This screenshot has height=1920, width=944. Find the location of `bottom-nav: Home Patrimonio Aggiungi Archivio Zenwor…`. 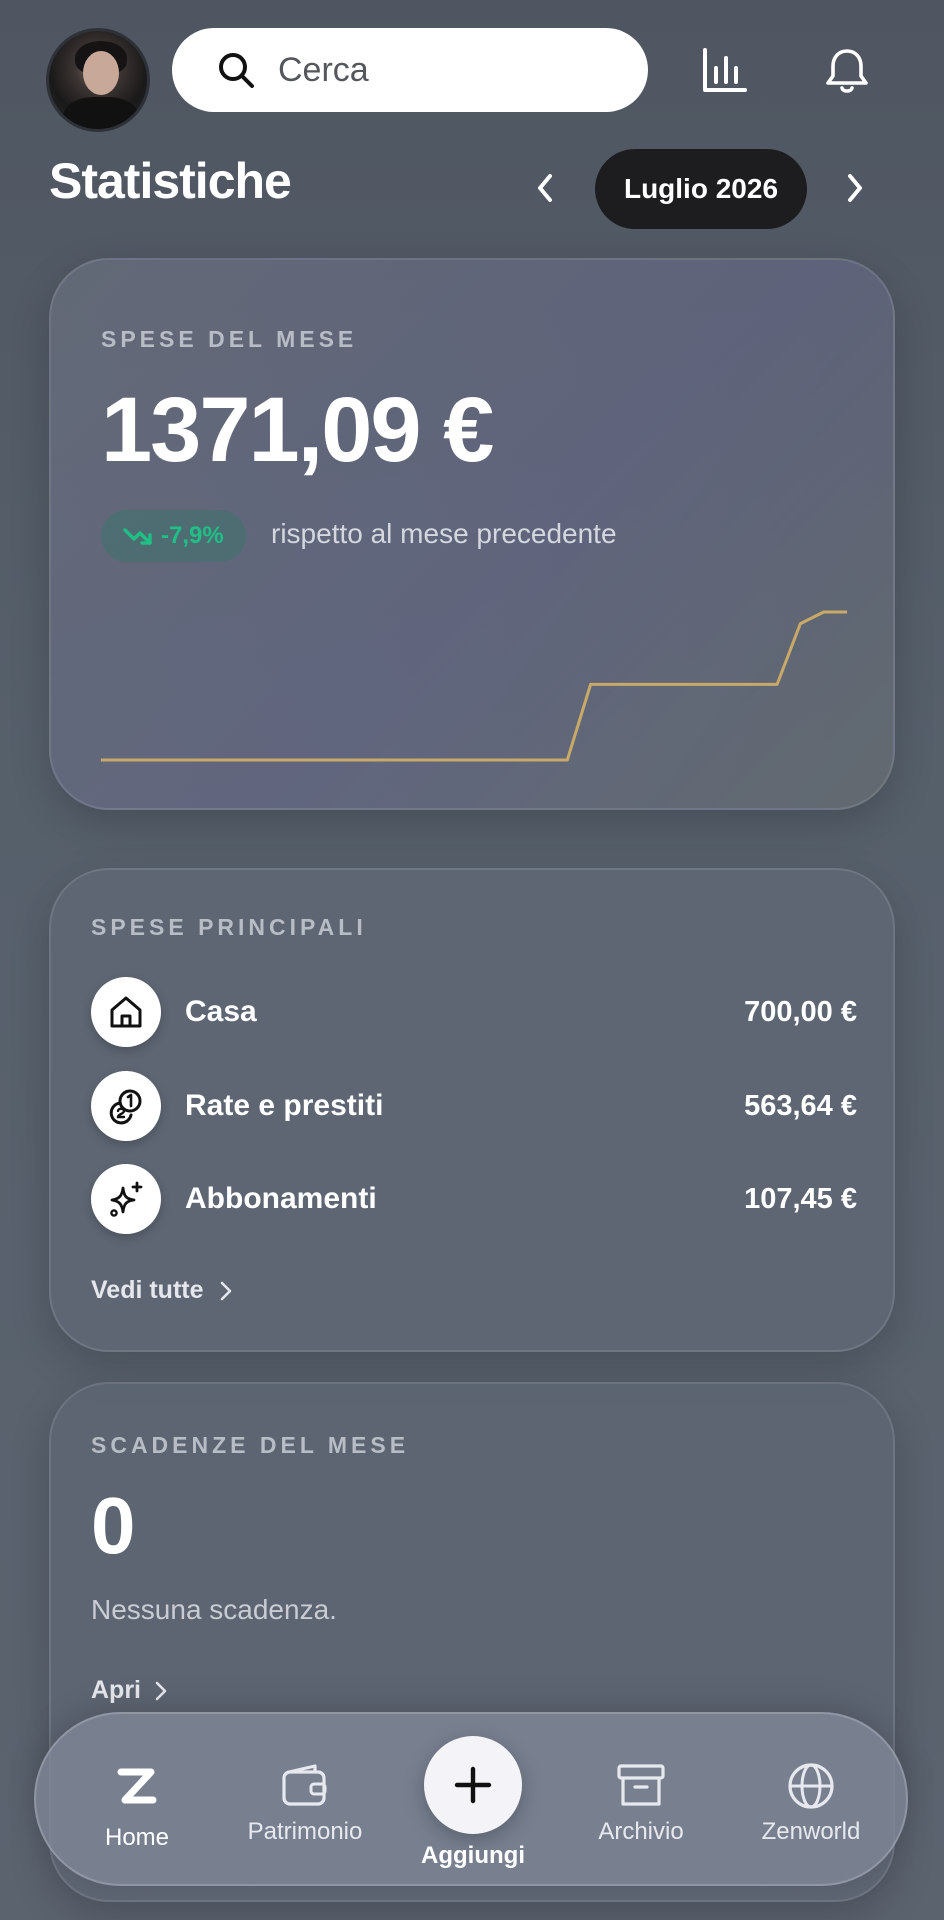

bottom-nav: Home Patrimonio Aggiungi Archivio Zenwor… is located at coordinates (471, 1799).